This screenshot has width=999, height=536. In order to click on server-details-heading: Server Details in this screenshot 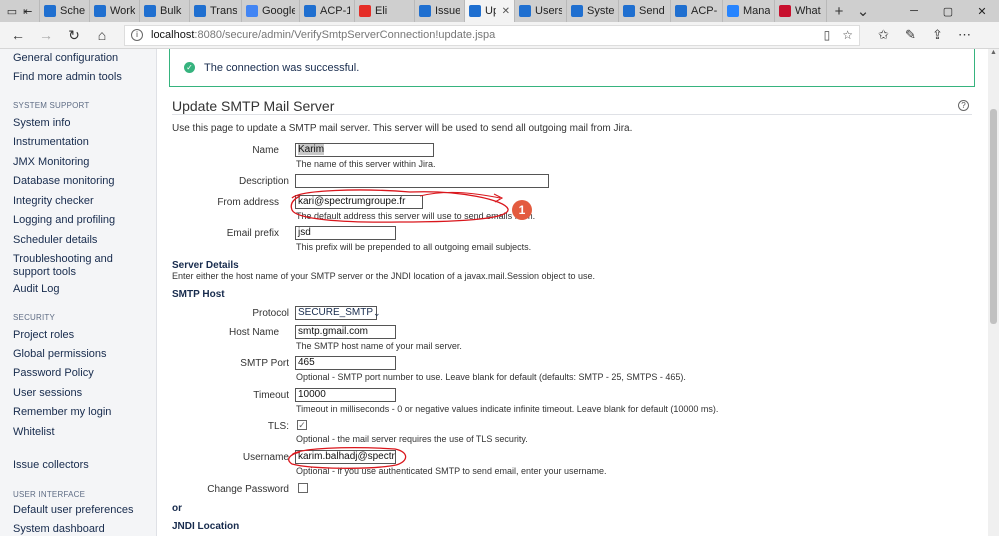, I will do `click(205, 265)`.